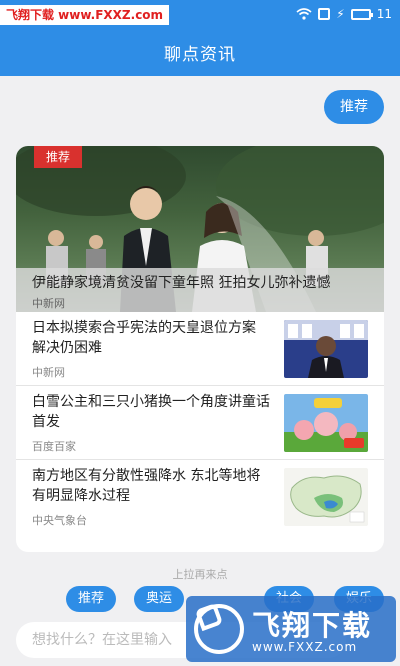  Describe the element at coordinates (361, 14) in the screenshot. I see `battery-icon` at that location.